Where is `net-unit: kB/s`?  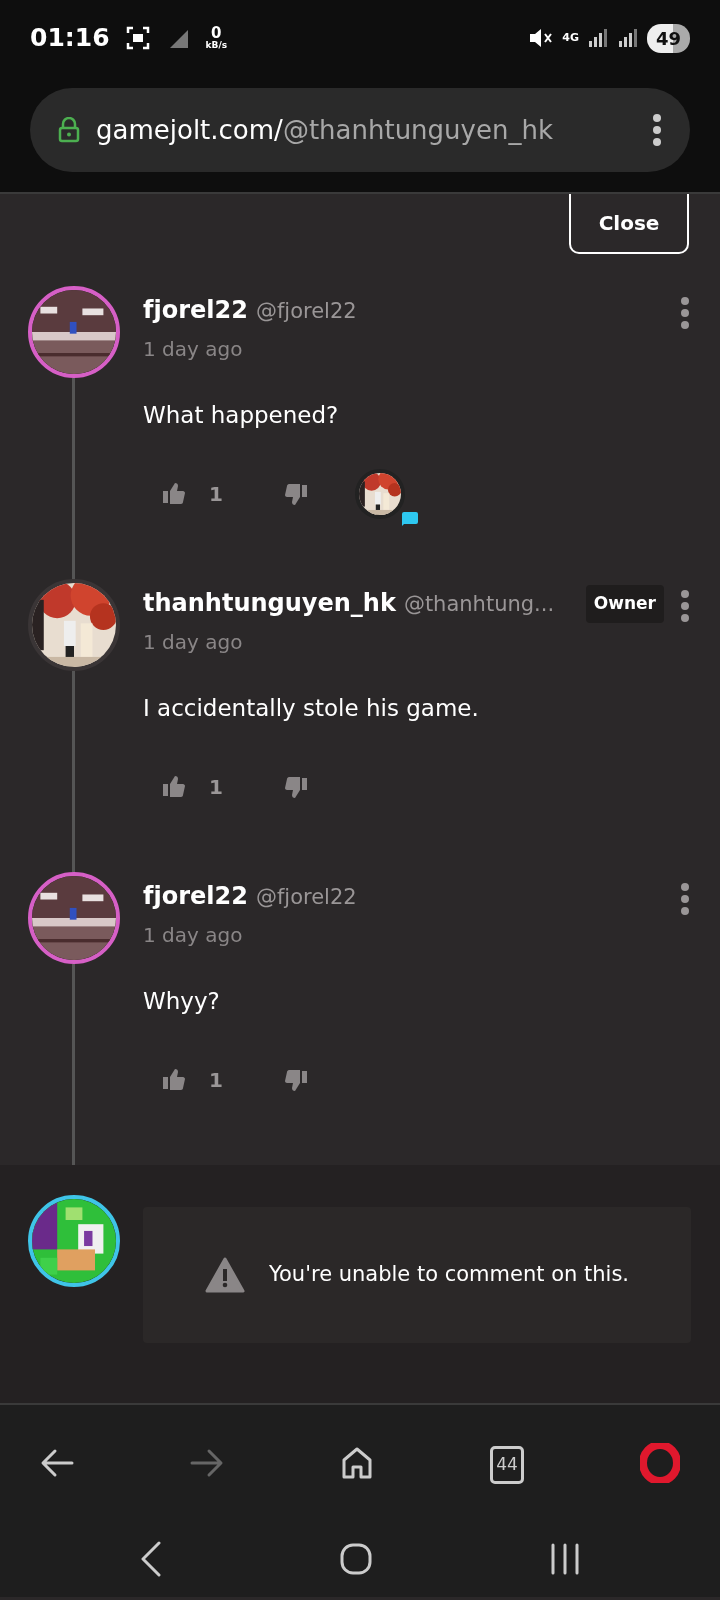
net-unit: kB/s is located at coordinates (216, 45).